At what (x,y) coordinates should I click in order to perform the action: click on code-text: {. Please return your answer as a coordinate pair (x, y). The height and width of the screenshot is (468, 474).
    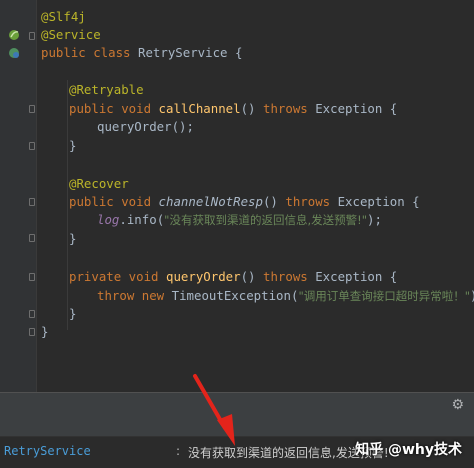
    Looking at the image, I should click on (235, 52).